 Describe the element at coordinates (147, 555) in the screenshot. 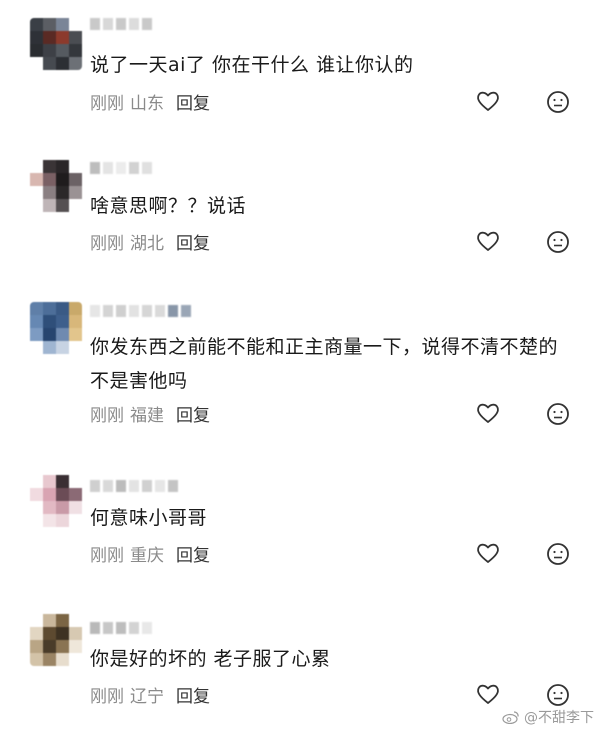

I see `comment-location: 重庆` at that location.